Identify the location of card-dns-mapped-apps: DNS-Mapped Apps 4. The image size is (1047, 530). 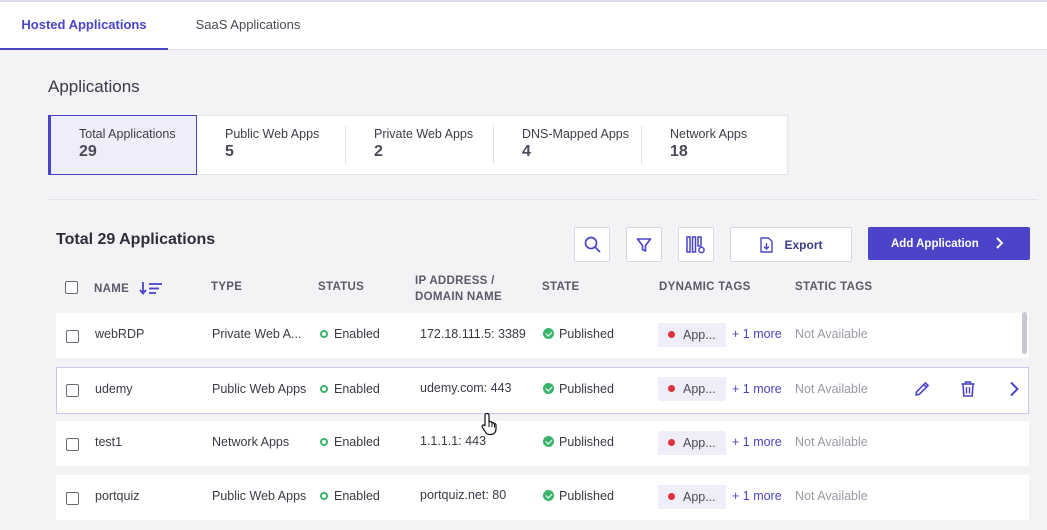
(568, 145).